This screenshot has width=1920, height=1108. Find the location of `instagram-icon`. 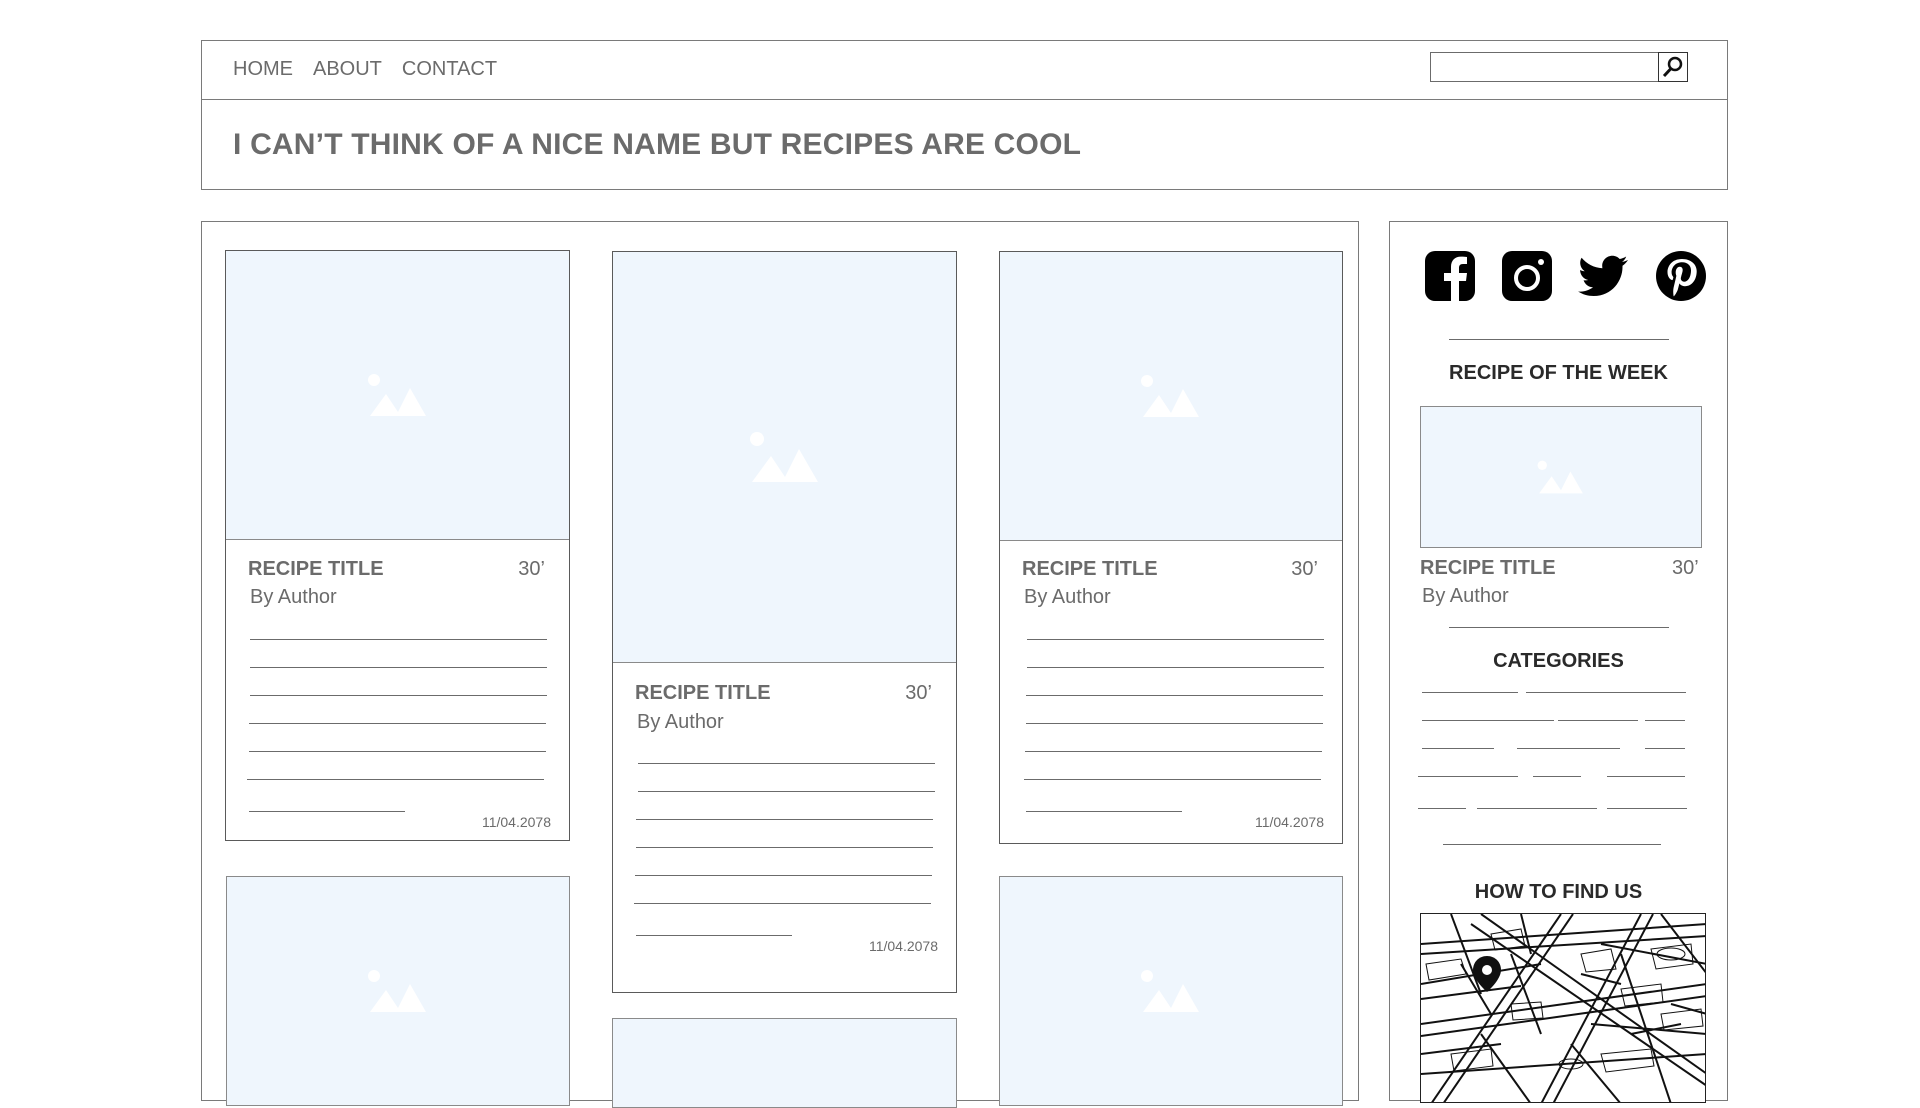

instagram-icon is located at coordinates (1527, 276).